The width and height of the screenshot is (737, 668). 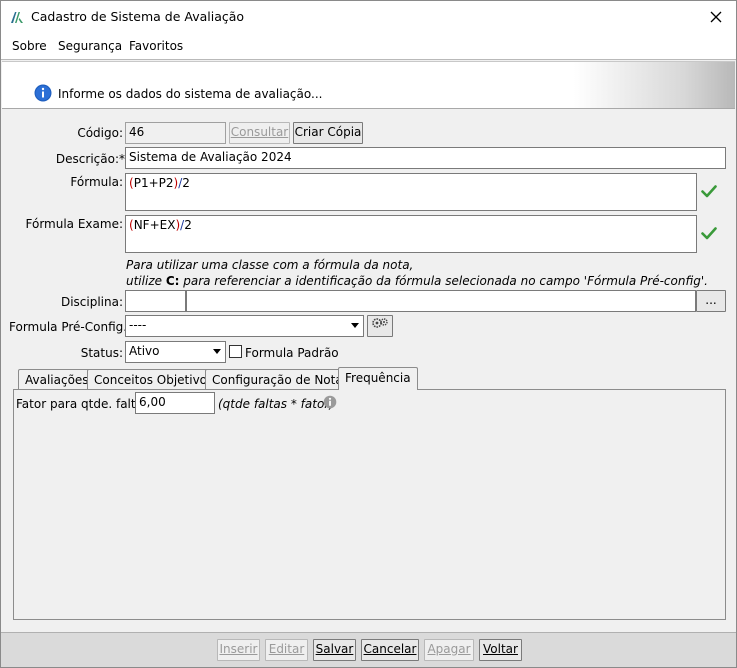 I want to click on cancel-button: Cancelar, so click(x=390, y=650).